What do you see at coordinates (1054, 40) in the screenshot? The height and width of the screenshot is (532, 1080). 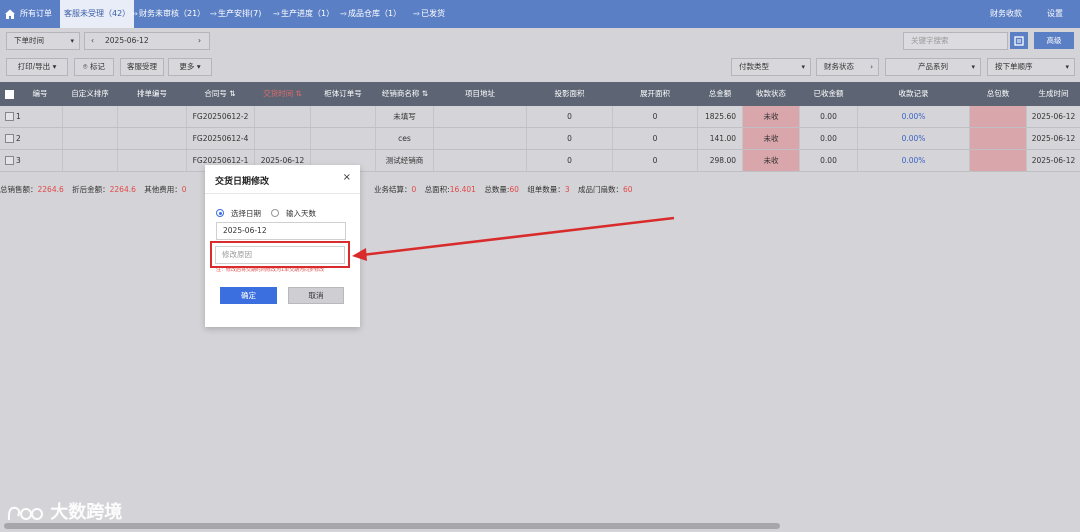 I see `advanced-button: 高级` at bounding box center [1054, 40].